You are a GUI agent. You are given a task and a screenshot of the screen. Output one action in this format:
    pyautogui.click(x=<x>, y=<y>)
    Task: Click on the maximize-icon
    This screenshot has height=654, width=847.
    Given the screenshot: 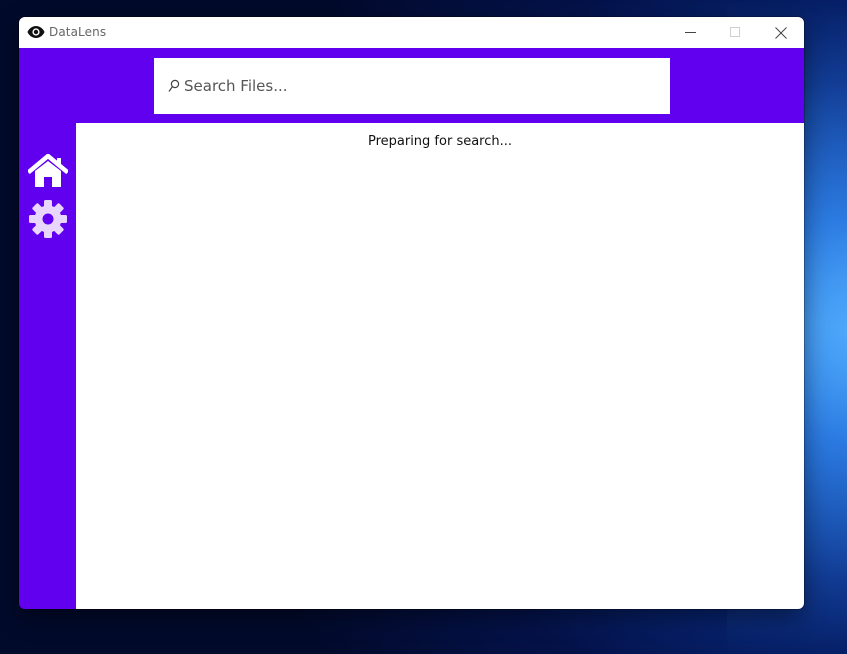 What is the action you would take?
    pyautogui.click(x=734, y=32)
    